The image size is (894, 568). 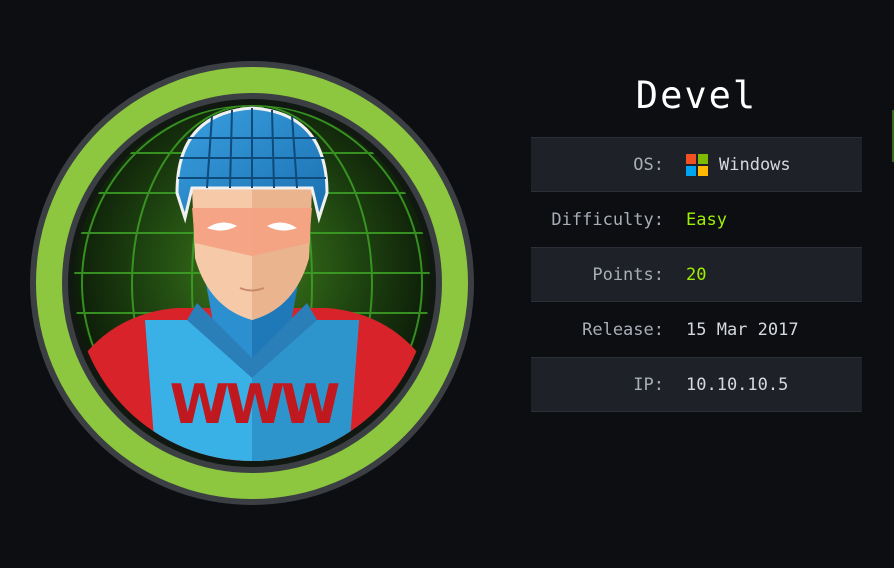 I want to click on info-row-points: Points: 20, so click(x=696, y=274).